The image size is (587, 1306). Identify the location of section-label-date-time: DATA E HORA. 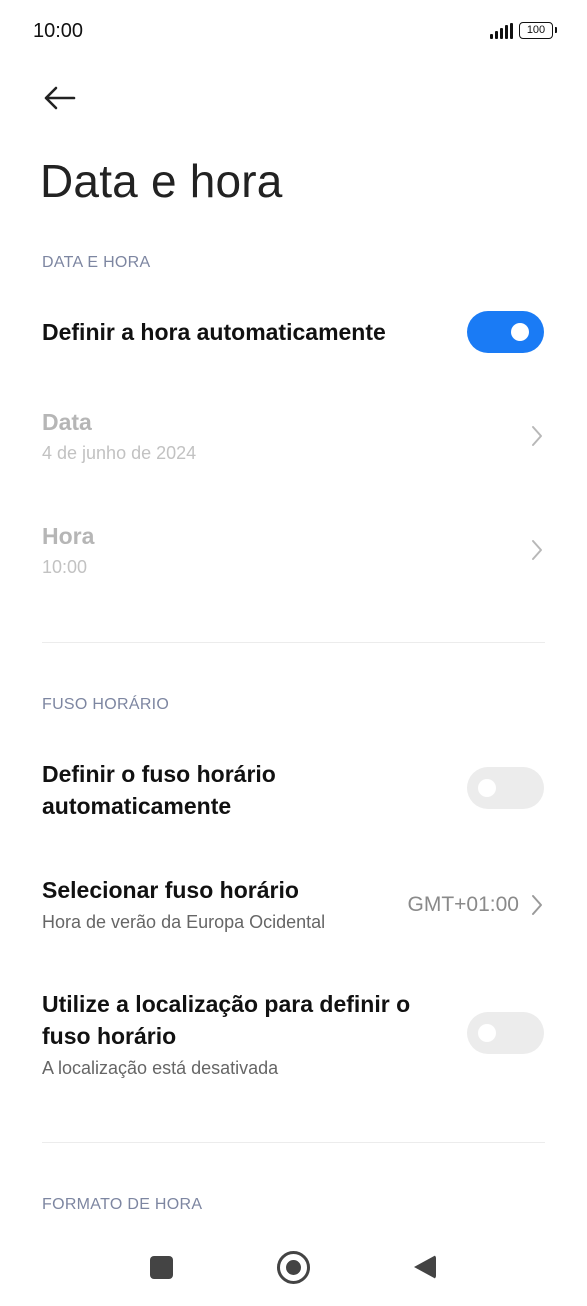
(96, 262).